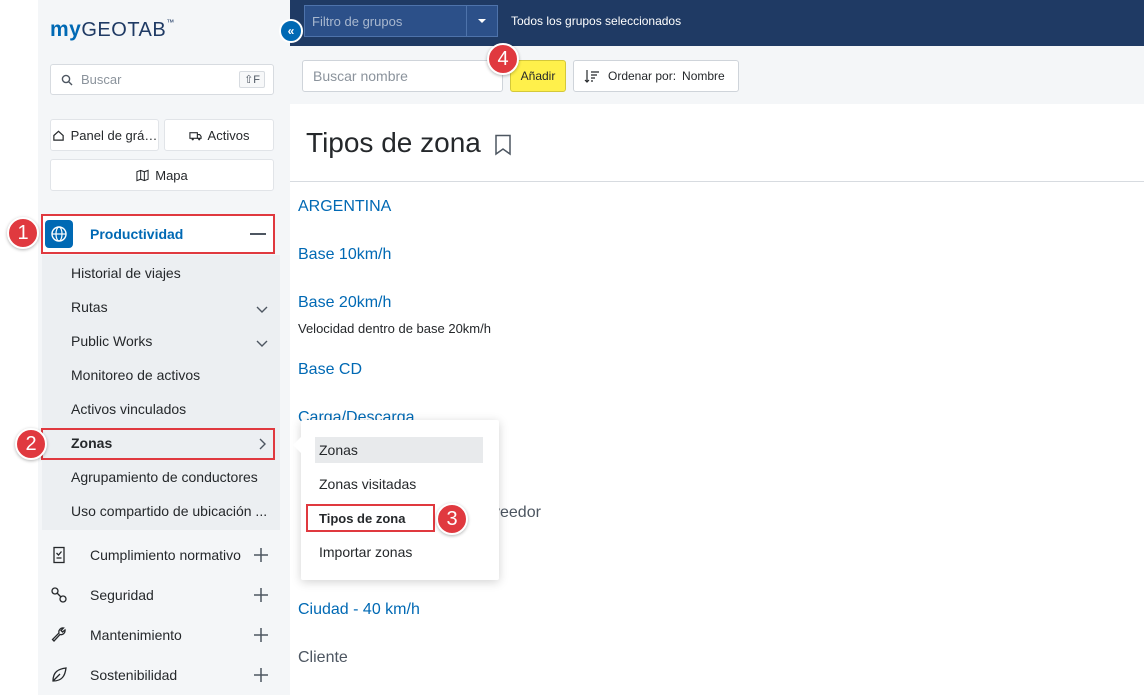 The height and width of the screenshot is (695, 1144). What do you see at coordinates (717, 181) in the screenshot?
I see `title-divider` at bounding box center [717, 181].